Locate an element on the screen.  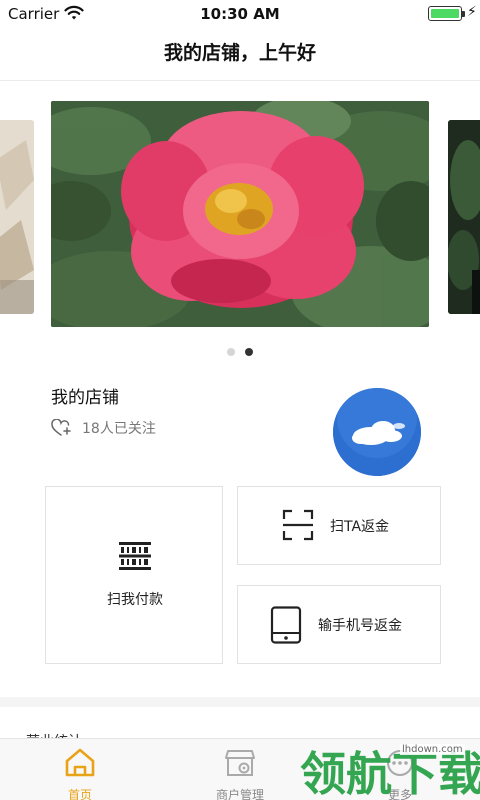
charging-icon: ⚡ is located at coordinates (472, 12).